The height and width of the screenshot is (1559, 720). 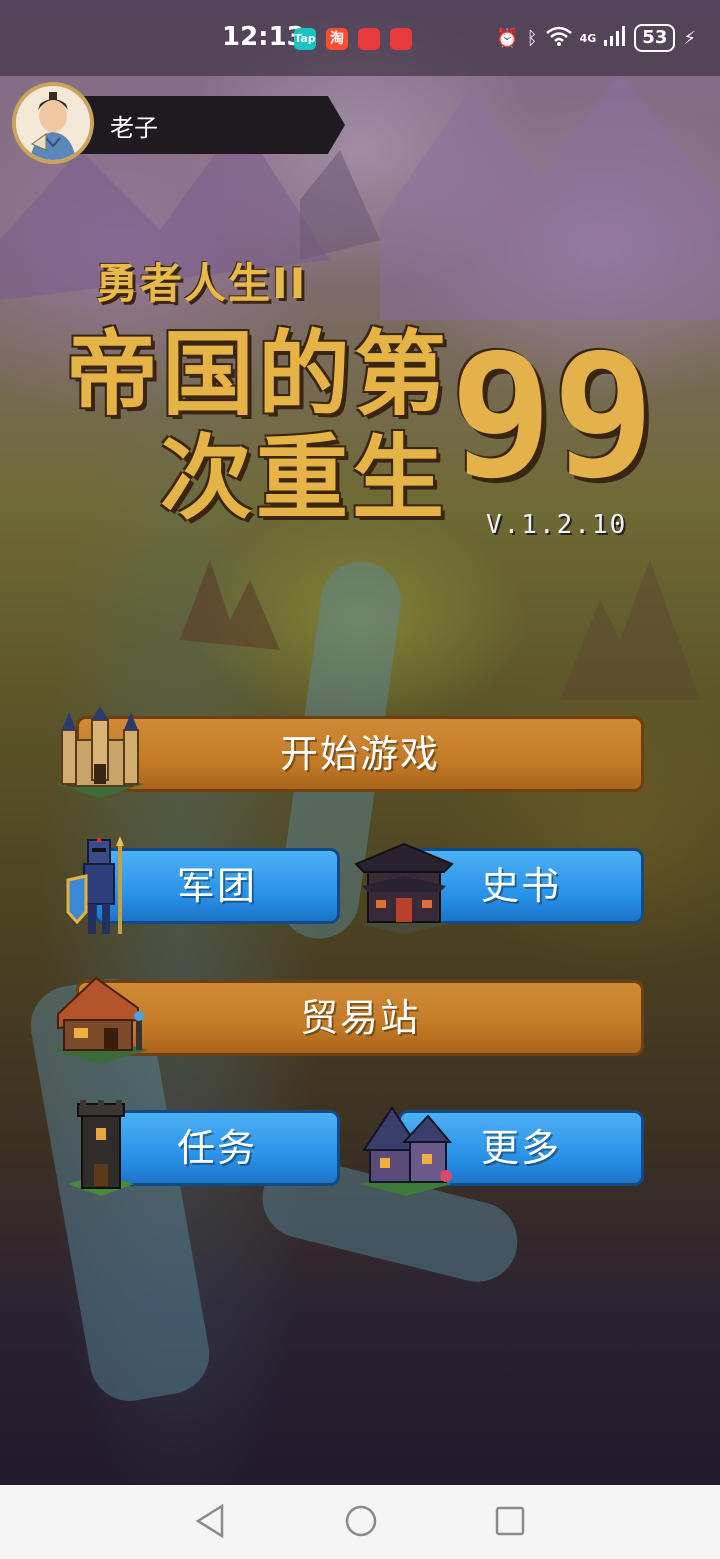 I want to click on watchtower-icon, so click(x=101, y=1148).